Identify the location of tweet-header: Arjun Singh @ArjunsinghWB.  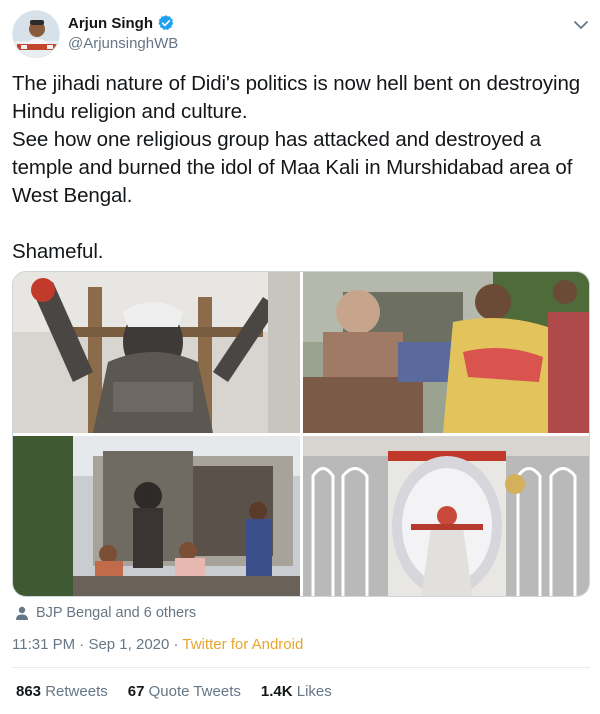
(301, 35).